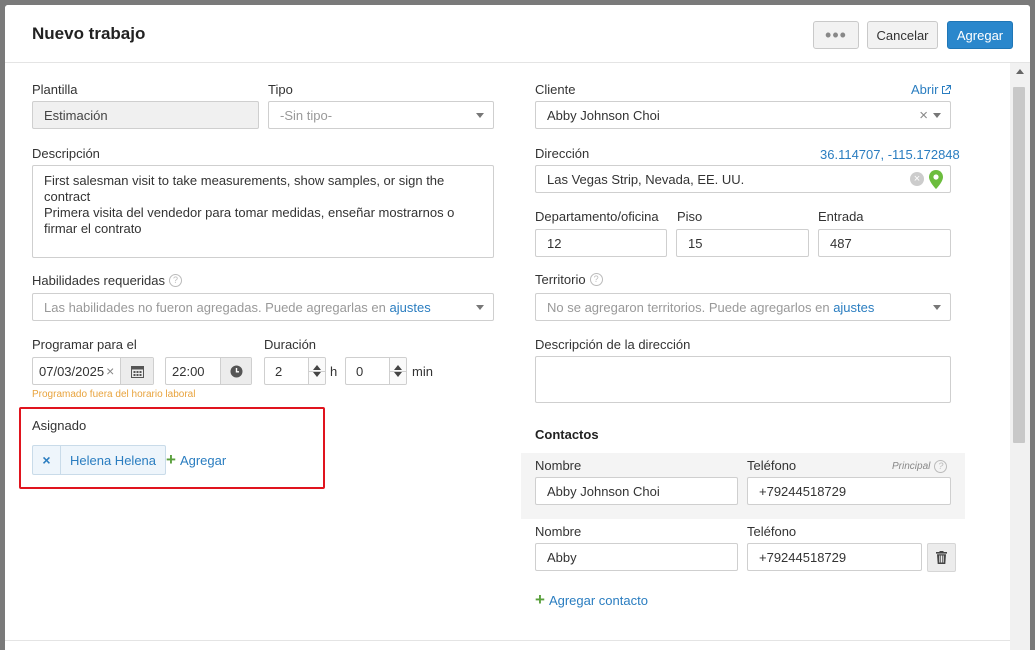 The image size is (1035, 650). I want to click on territorio-settings-link: ajustes, so click(853, 307).